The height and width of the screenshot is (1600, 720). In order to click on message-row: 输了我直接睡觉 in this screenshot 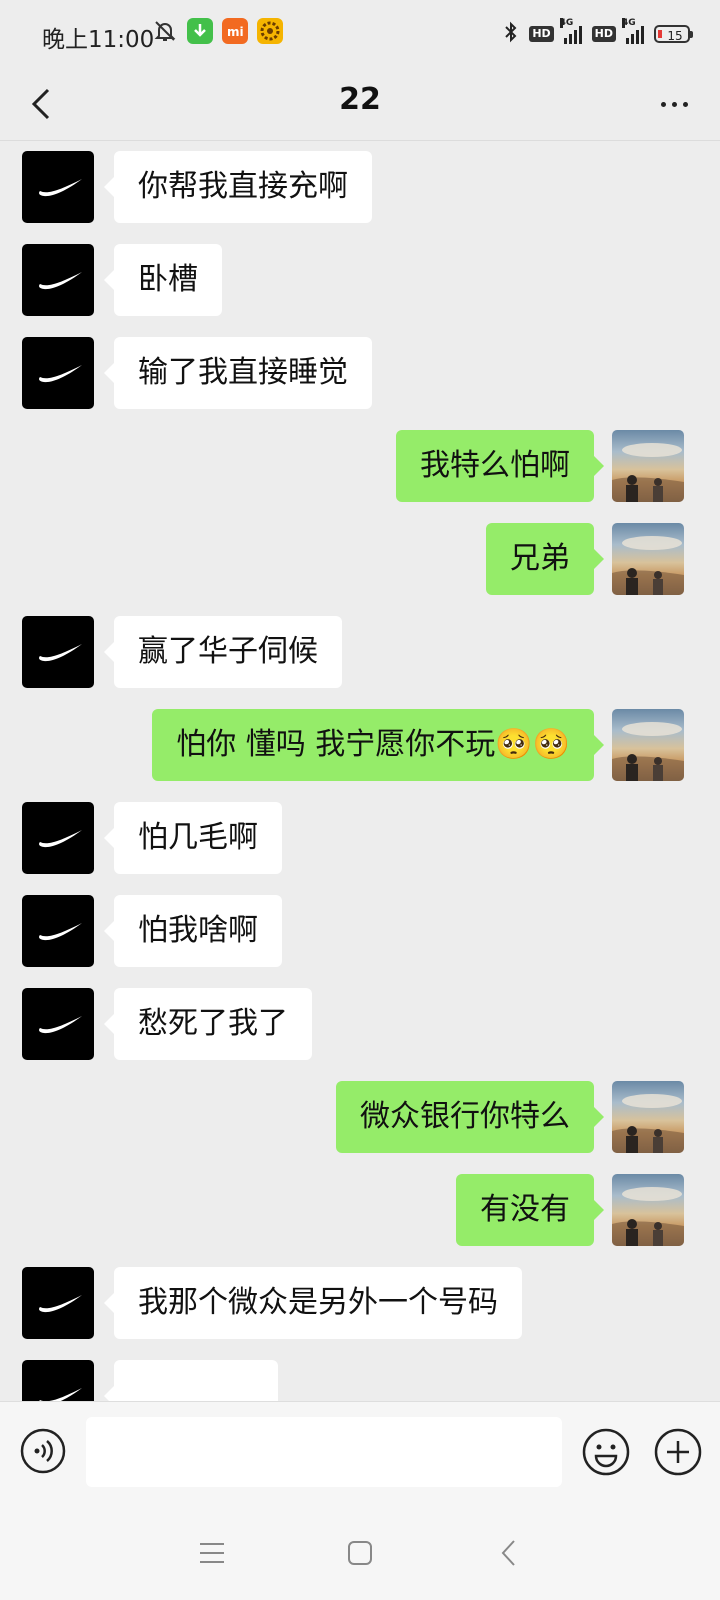, I will do `click(360, 373)`.